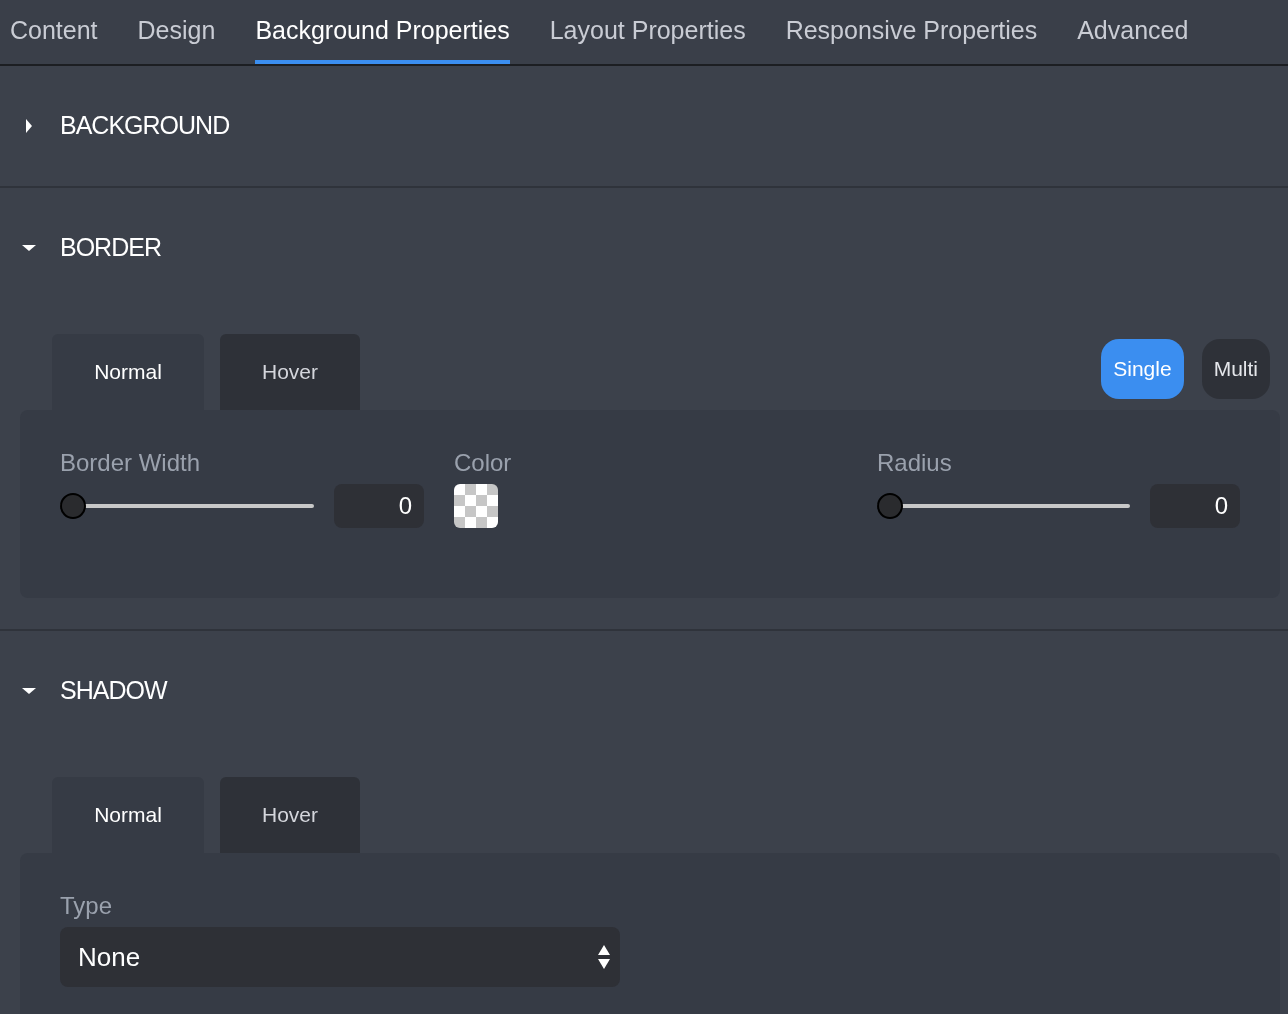 The image size is (1288, 1014). I want to click on tab: Content, so click(54, 32).